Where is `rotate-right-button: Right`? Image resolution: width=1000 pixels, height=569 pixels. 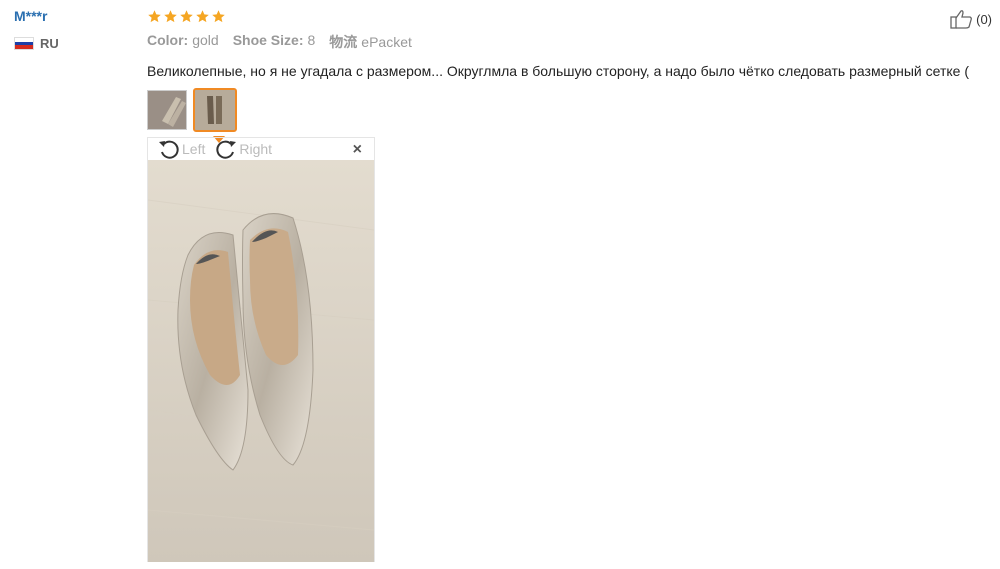 rotate-right-button: Right is located at coordinates (243, 149).